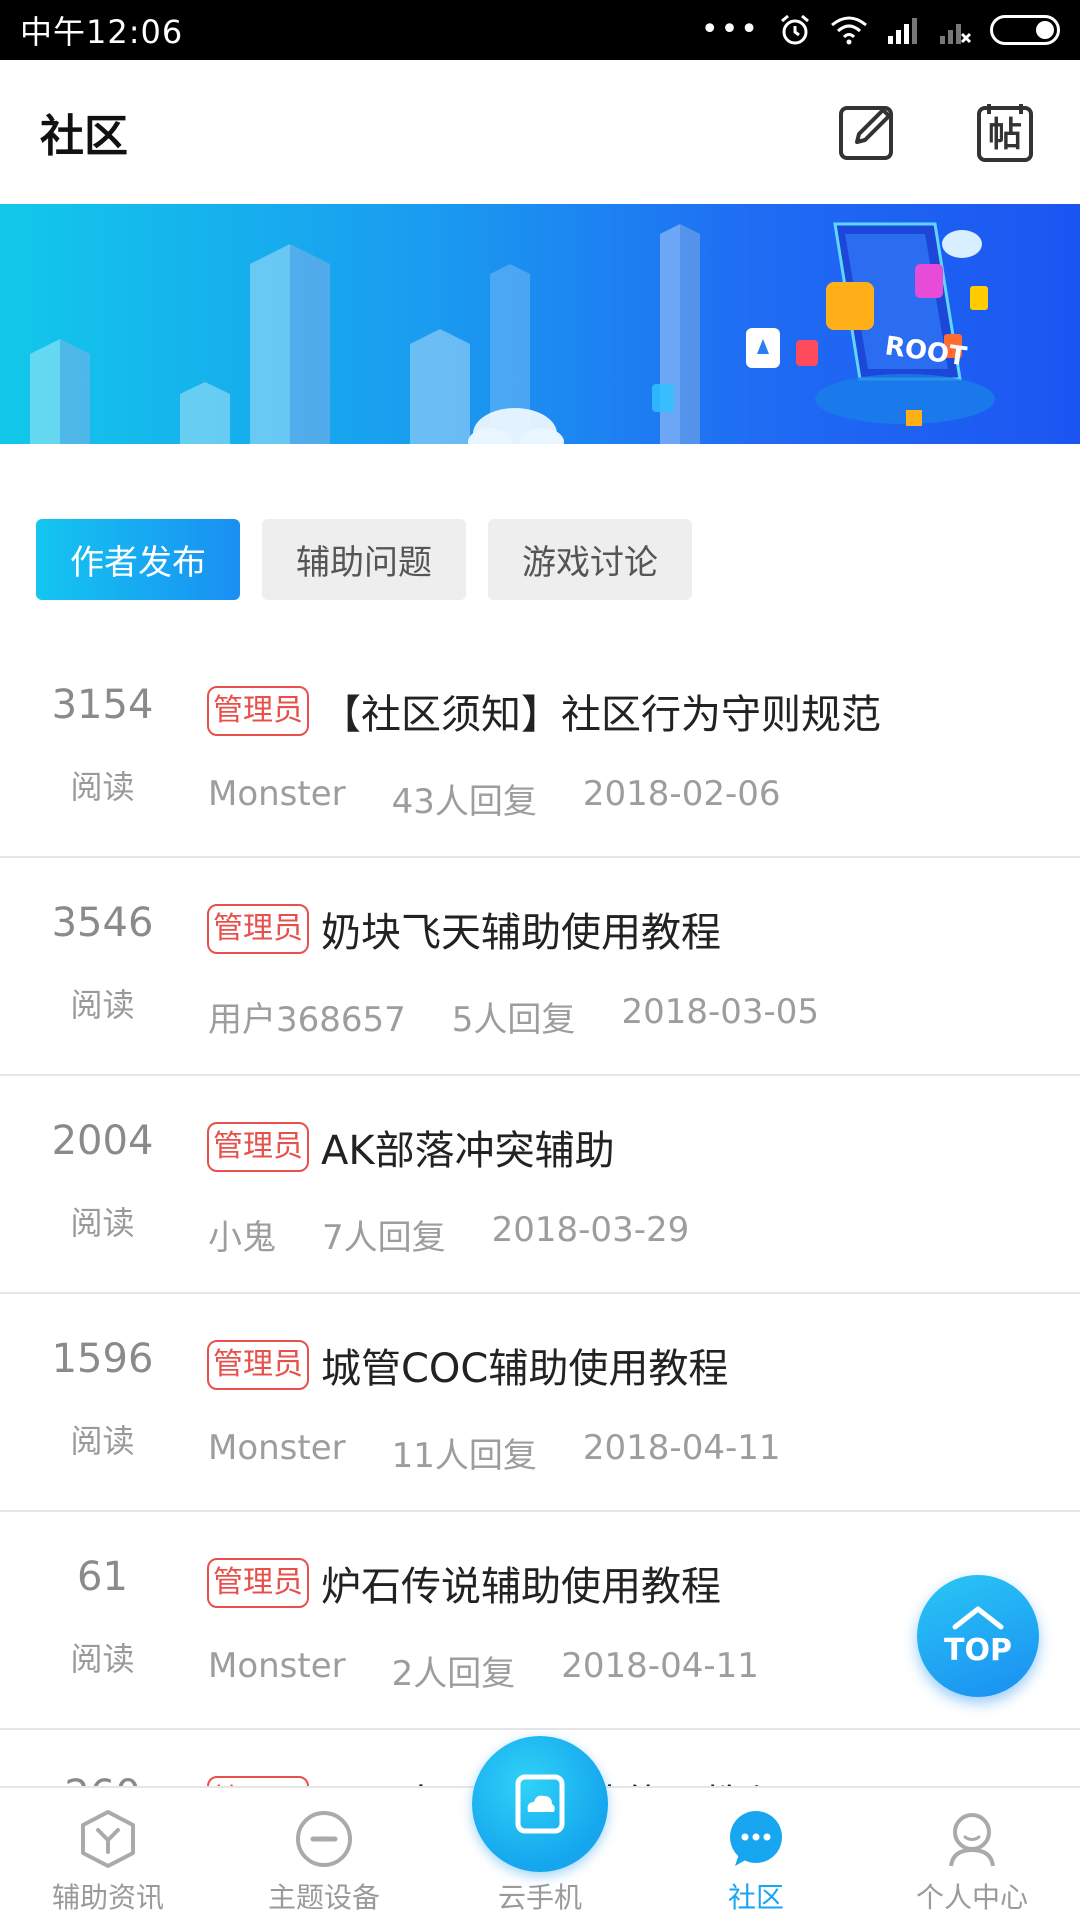  What do you see at coordinates (540, 30) in the screenshot?
I see `status-bar: 中午12:06 •••` at bounding box center [540, 30].